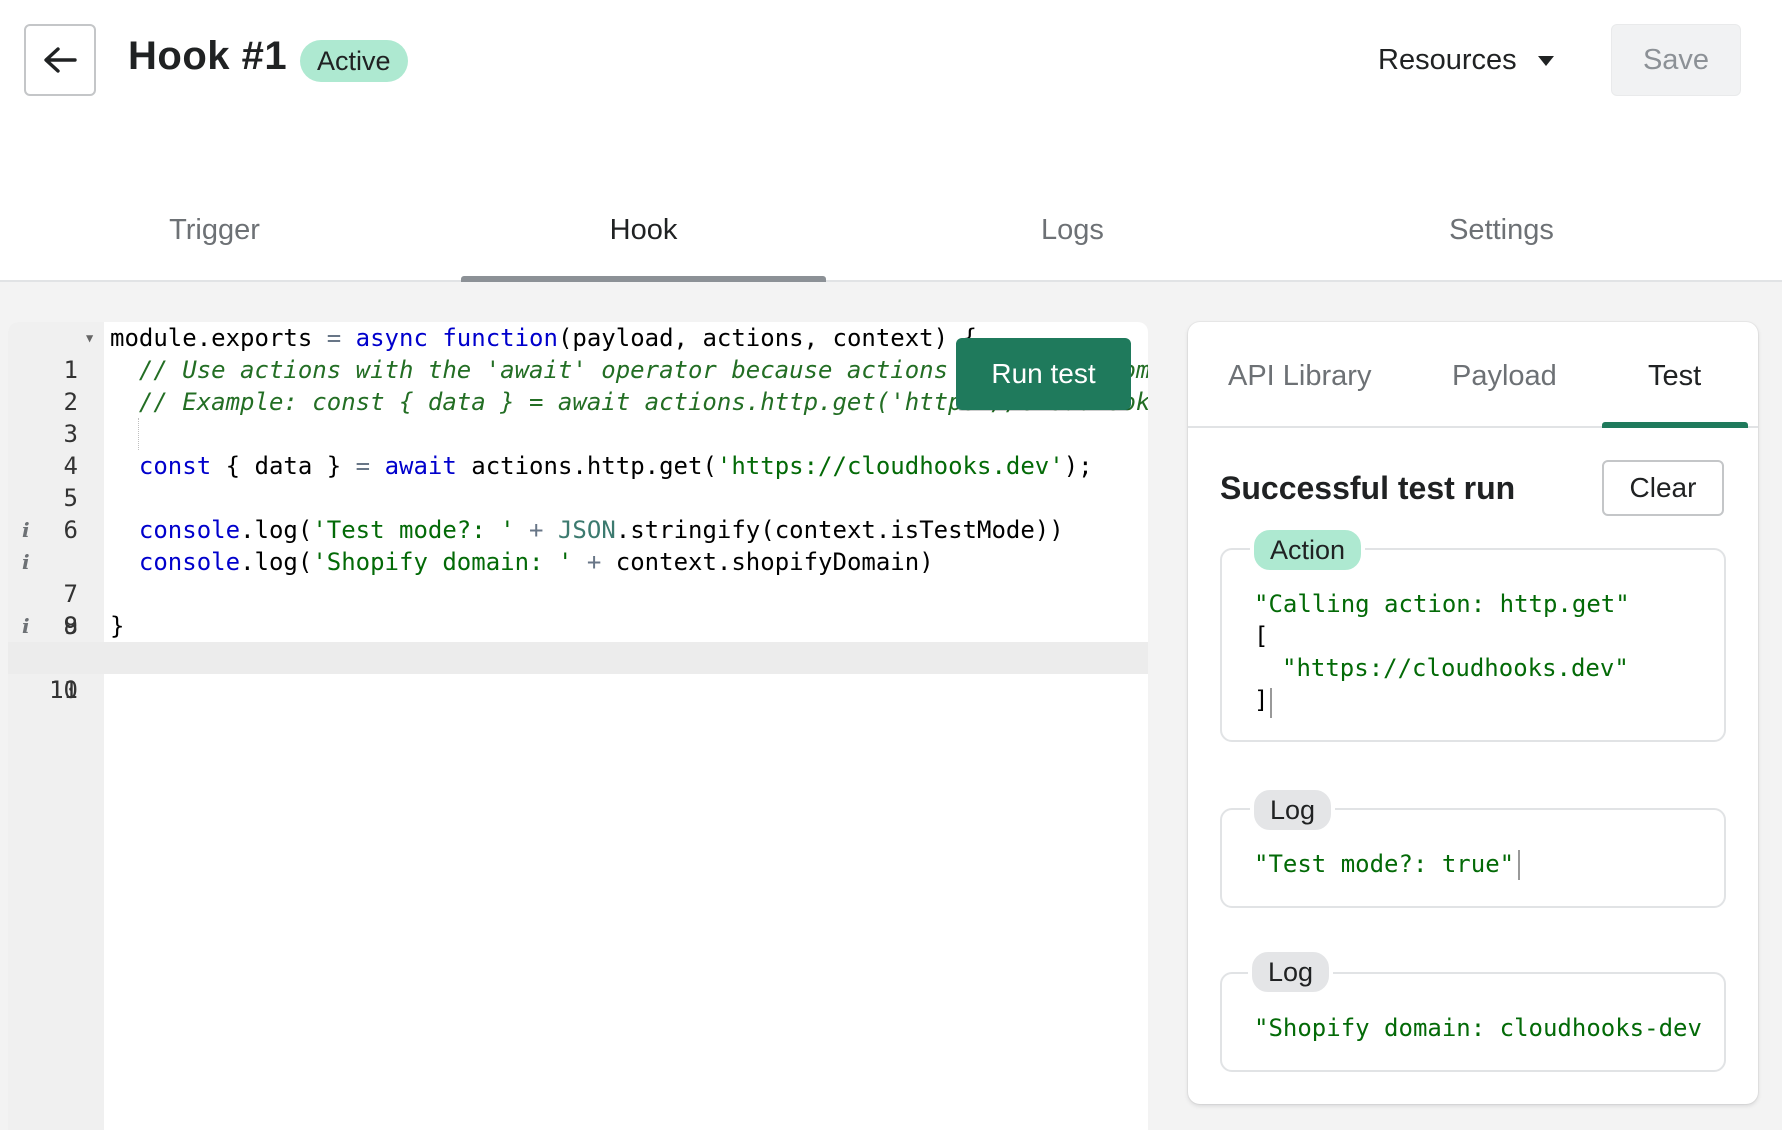 This screenshot has height=1130, width=1782. I want to click on code-line: i 10 }, so click(578, 657).